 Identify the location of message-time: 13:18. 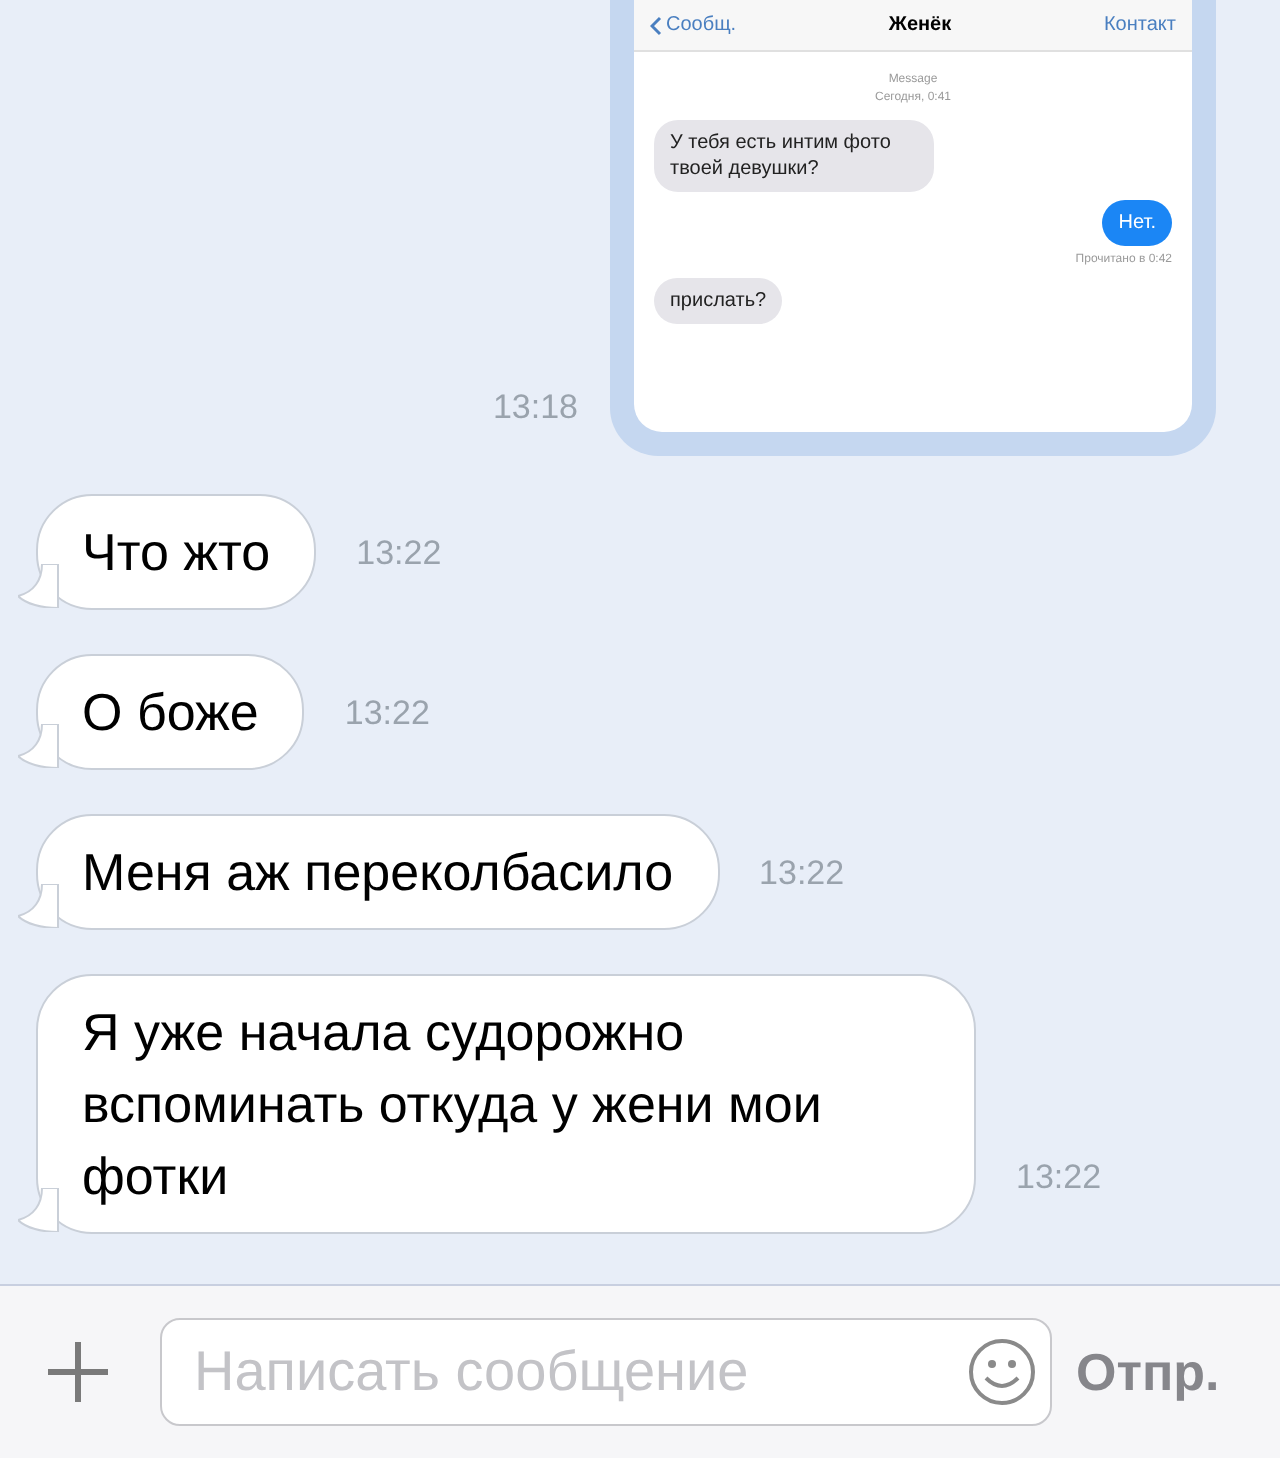
(535, 407).